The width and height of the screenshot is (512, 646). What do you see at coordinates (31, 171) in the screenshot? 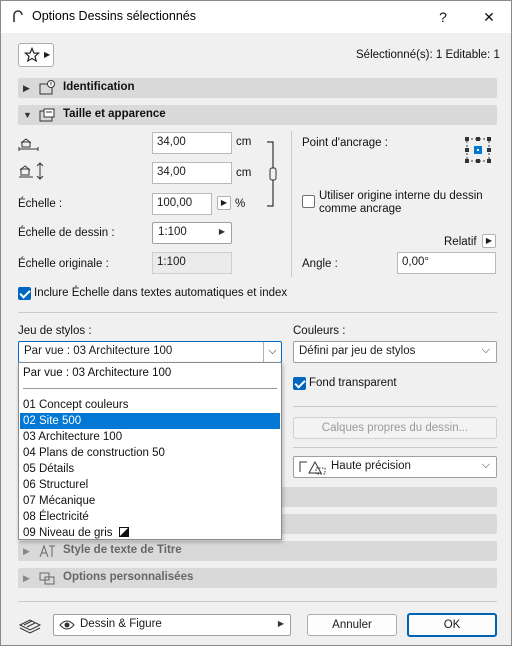
I see `height-icon` at bounding box center [31, 171].